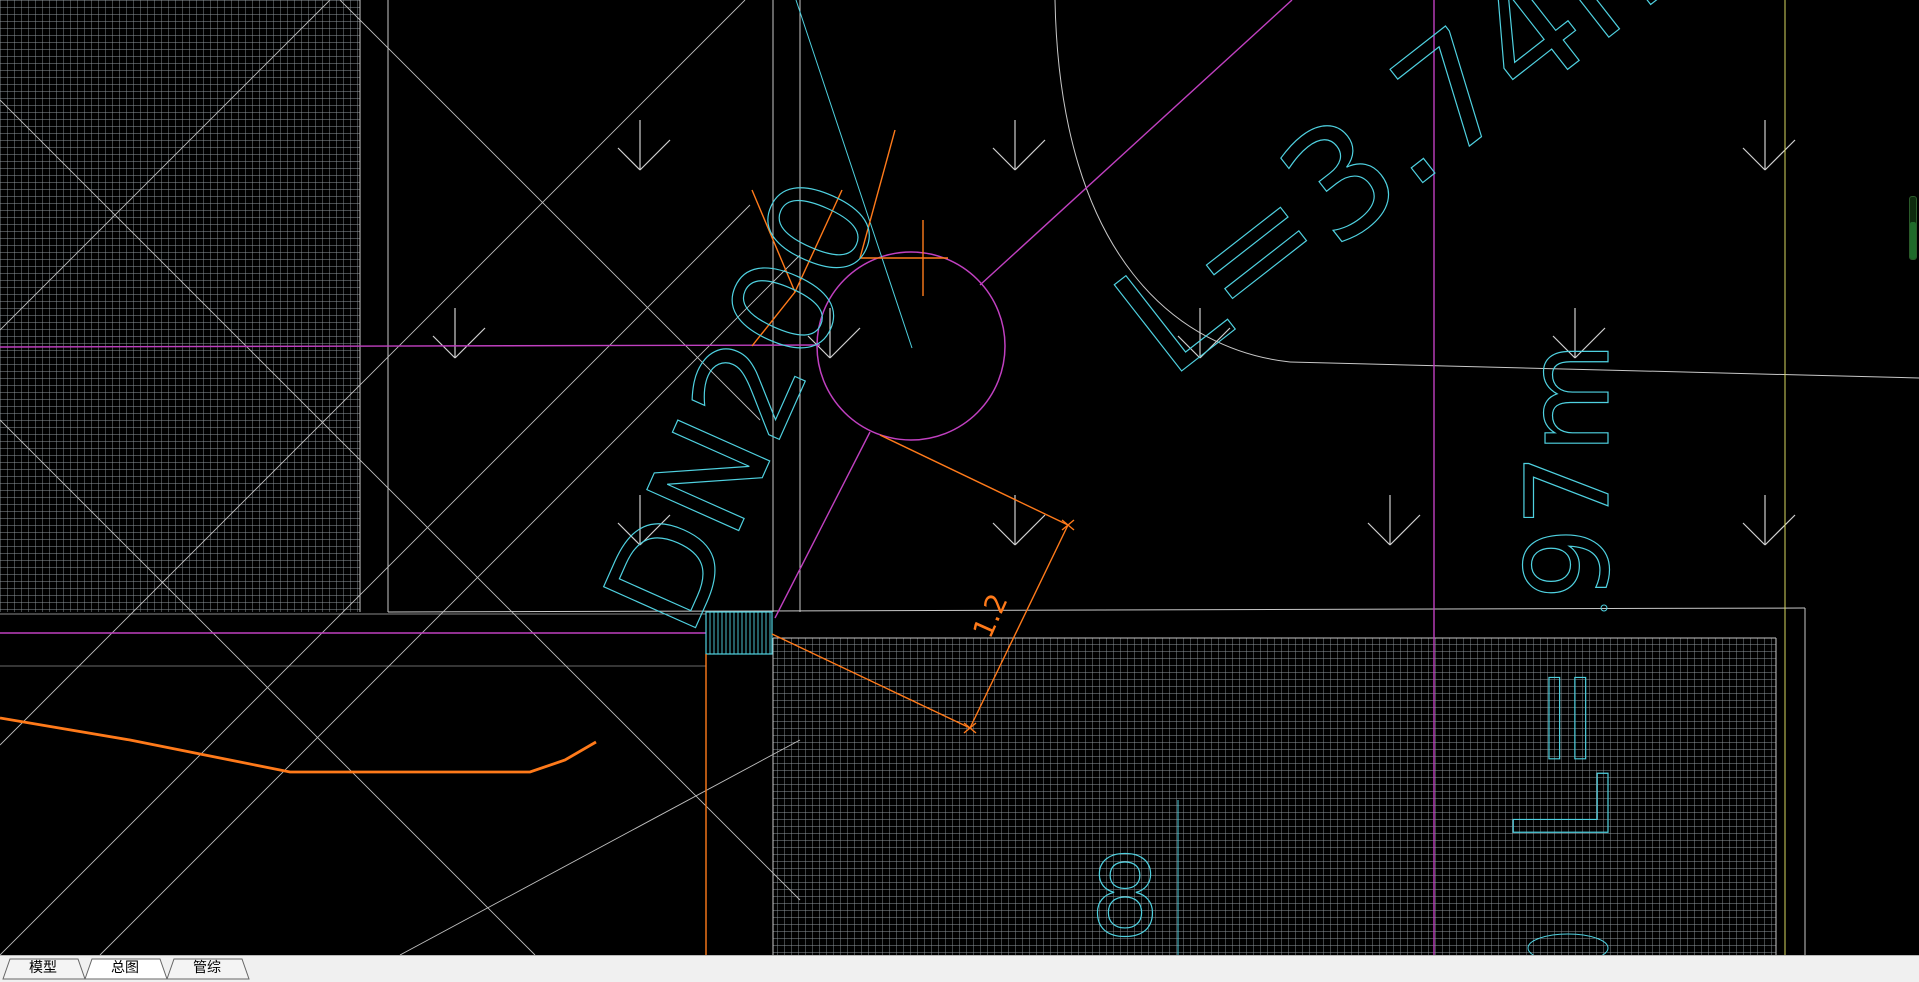 Image resolution: width=1919 pixels, height=982 pixels. What do you see at coordinates (990, 616) in the screenshot?
I see `dimension-label-small: 1.2` at bounding box center [990, 616].